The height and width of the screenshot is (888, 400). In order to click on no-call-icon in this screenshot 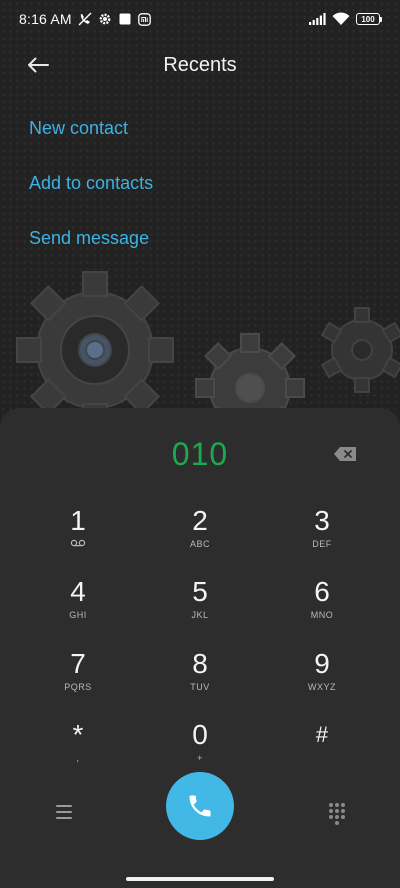, I will do `click(85, 19)`.